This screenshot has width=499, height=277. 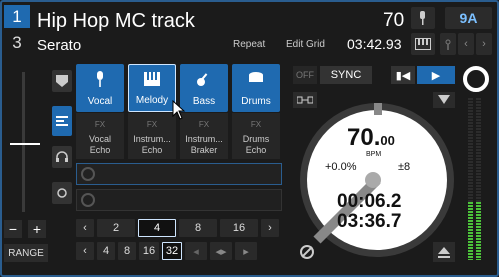 What do you see at coordinates (444, 252) in the screenshot?
I see `eject-button` at bounding box center [444, 252].